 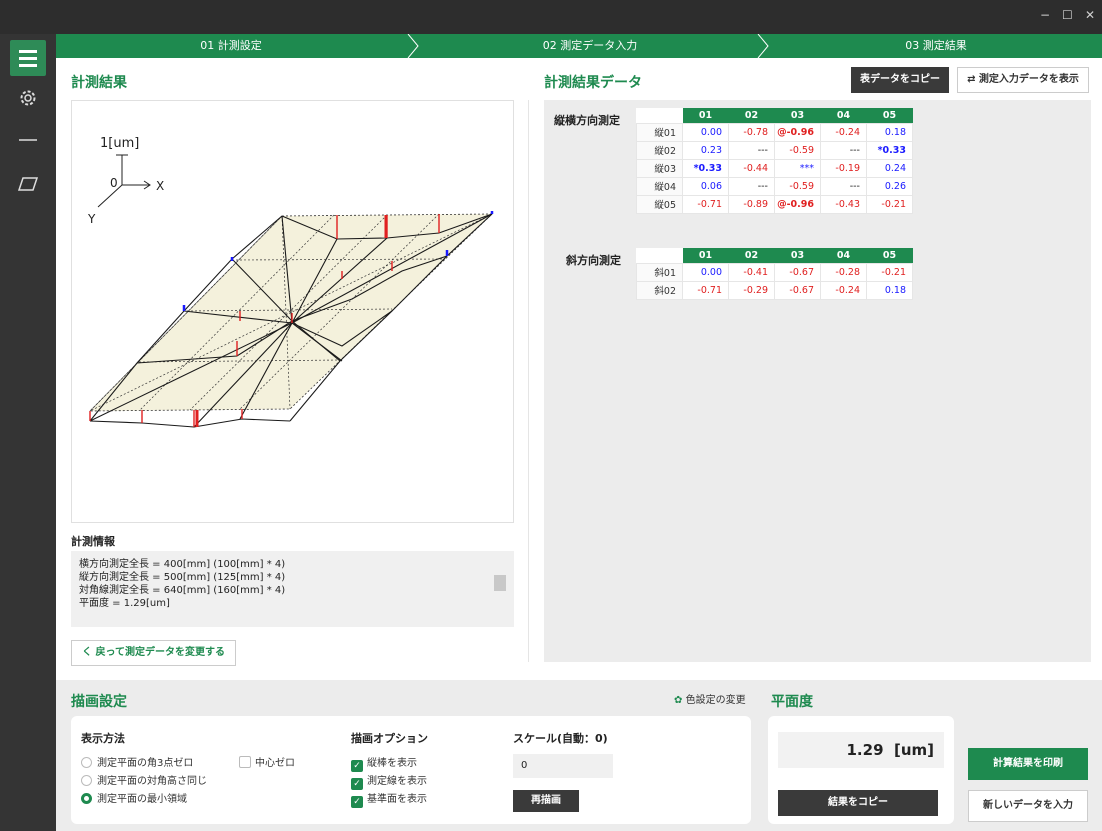 I want to click on show-input-data-button: ⇄ 測定入力データを表示, so click(x=1023, y=80).